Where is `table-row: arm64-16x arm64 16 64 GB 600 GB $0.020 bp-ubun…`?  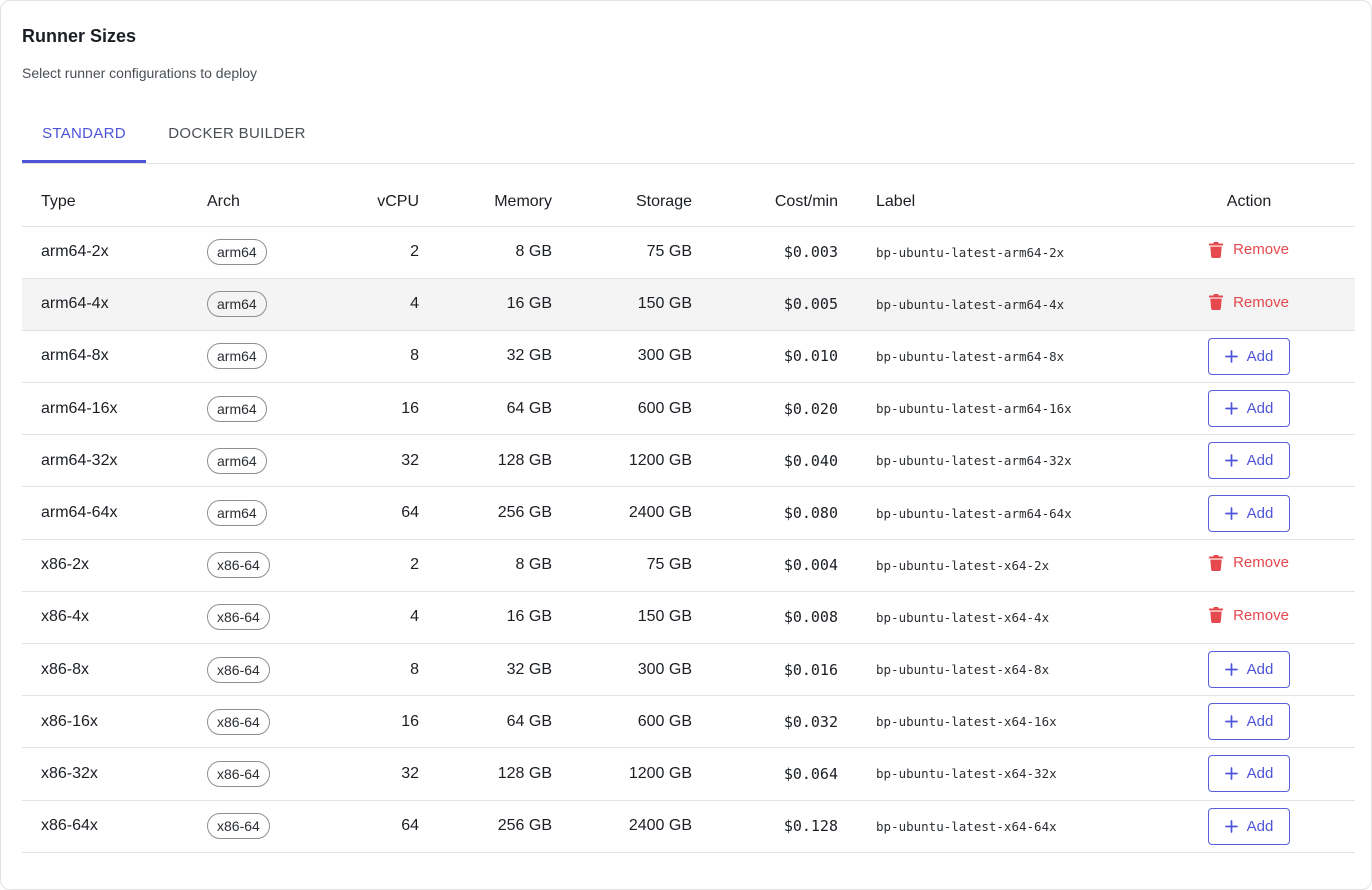
table-row: arm64-16x arm64 16 64 GB 600 GB $0.020 bp-ubun… is located at coordinates (688, 409).